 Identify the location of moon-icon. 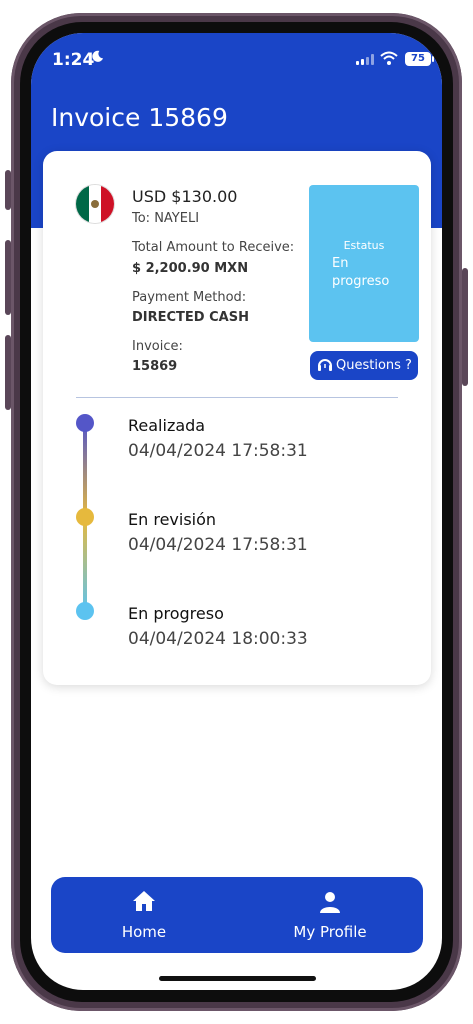
(98, 56).